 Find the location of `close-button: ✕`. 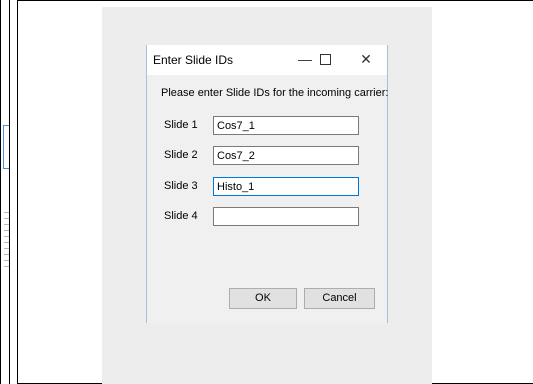

close-button: ✕ is located at coordinates (366, 59).